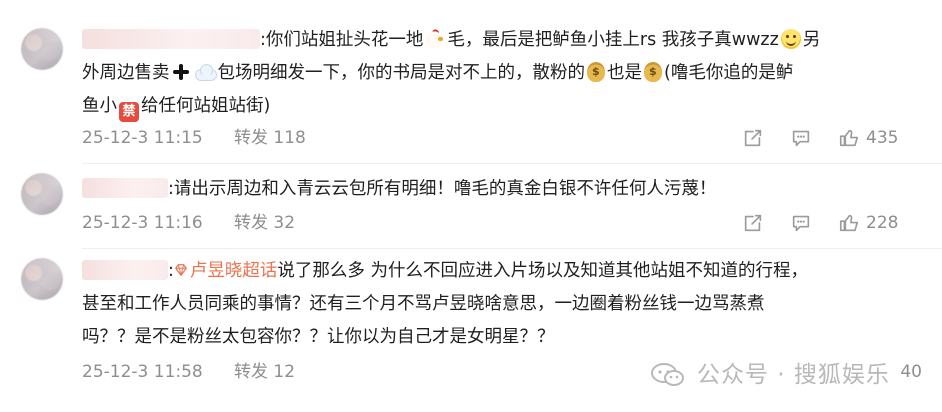  I want to click on plus-emoji-icon, so click(181, 72).